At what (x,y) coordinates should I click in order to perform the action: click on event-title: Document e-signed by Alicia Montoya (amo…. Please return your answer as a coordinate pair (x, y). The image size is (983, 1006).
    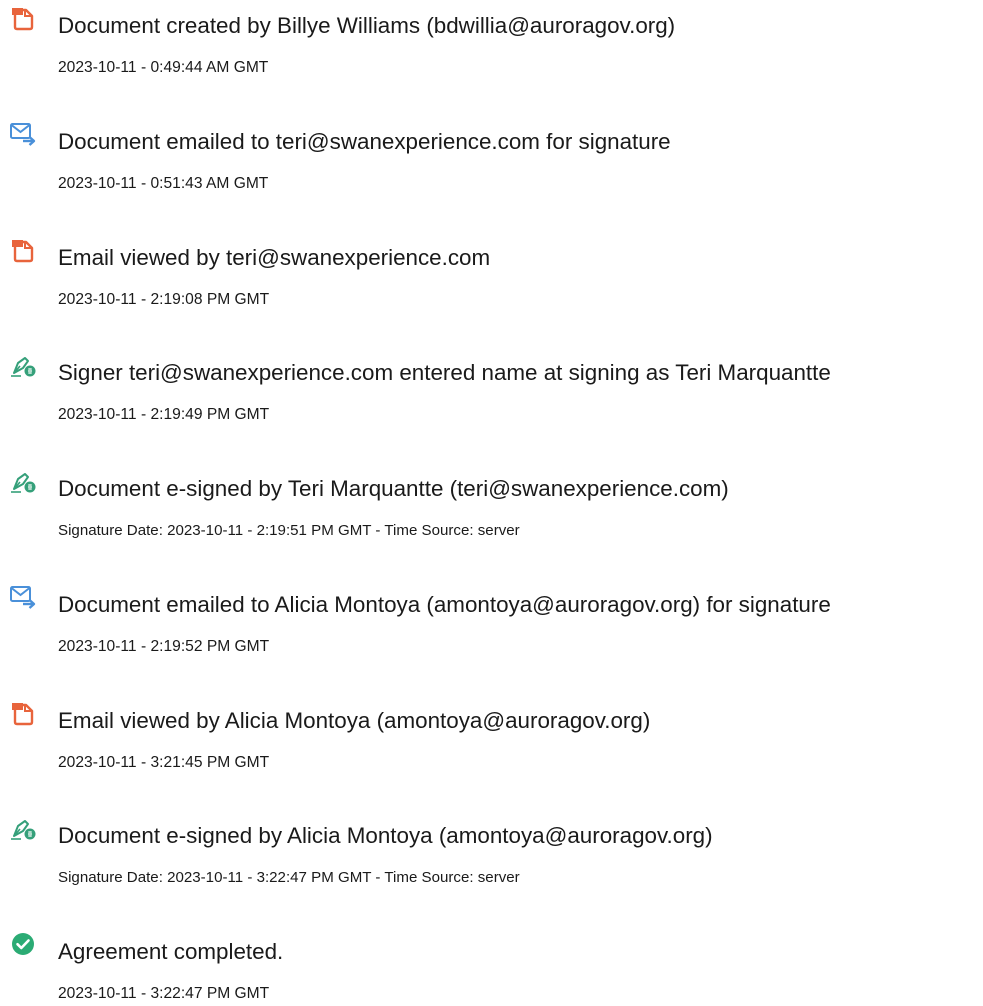
    Looking at the image, I should click on (385, 835).